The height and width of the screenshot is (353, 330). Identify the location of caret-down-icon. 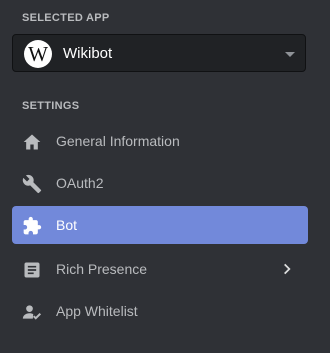
(290, 54).